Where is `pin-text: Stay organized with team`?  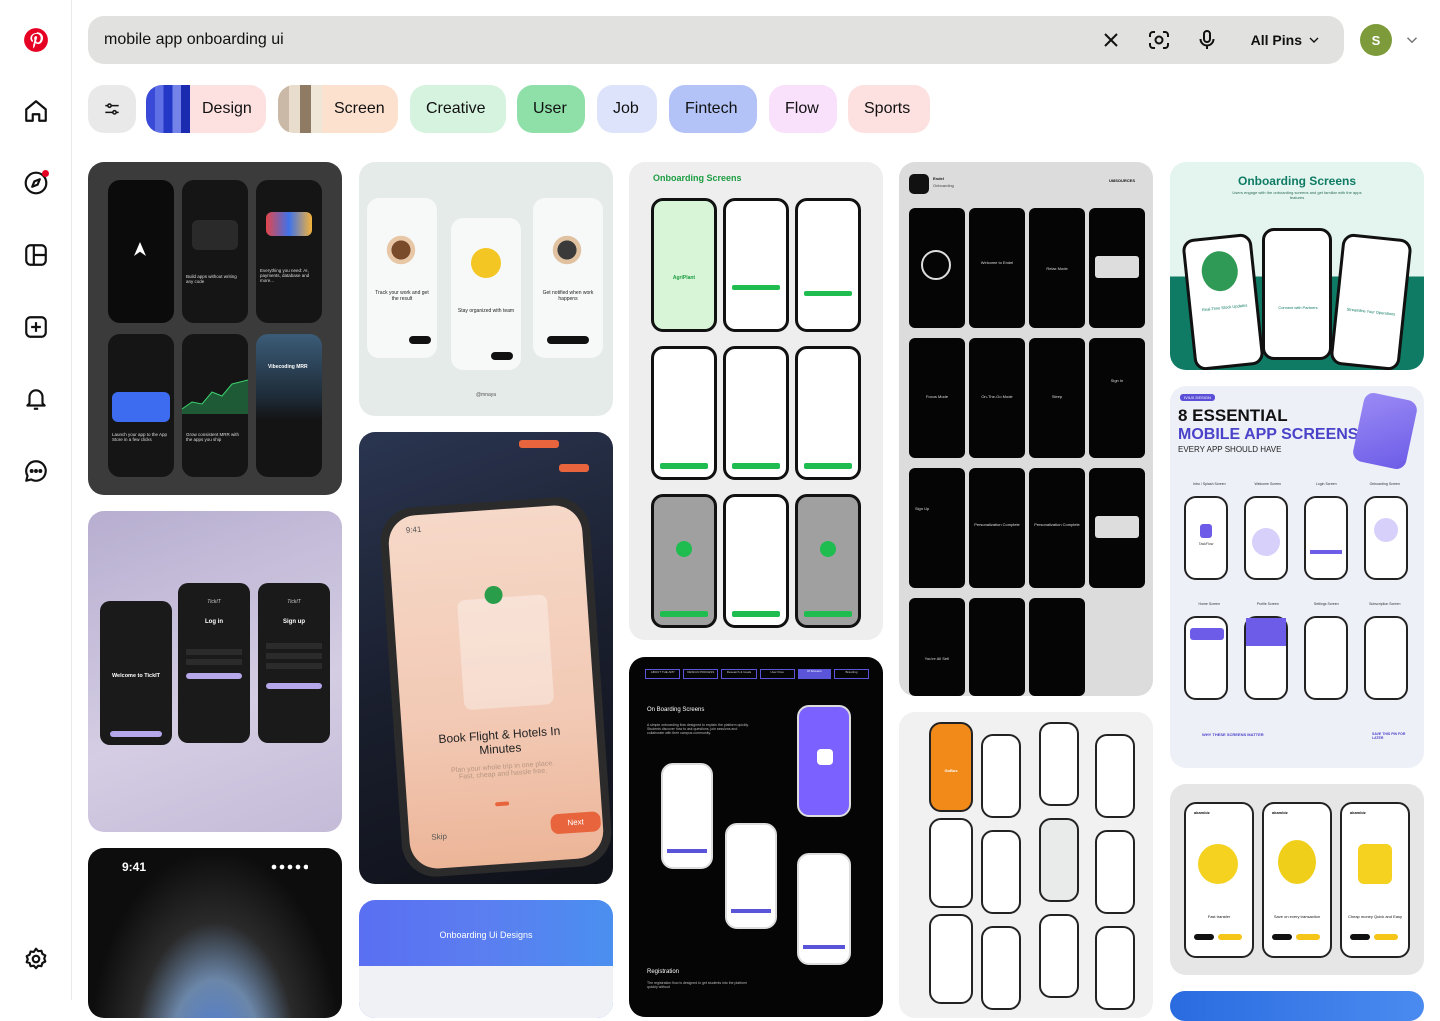
pin-text: Stay organized with team is located at coordinates (486, 311).